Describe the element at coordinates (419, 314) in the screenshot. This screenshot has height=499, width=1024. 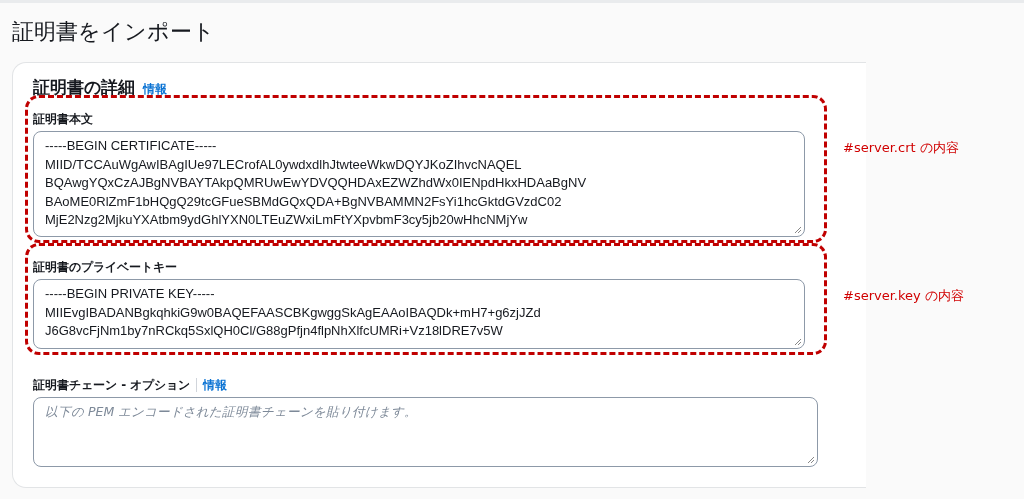
I see `text-area-field: -----BEGIN PRIVATE KEY----- MIIEvgIBADANBgkqhkiG9w0BAQEFAASCBKgwggSkAgEAAoIBAQDk+mH7+g6zjJZd J6G8vcFjNm1by7nRCkq5SxlQH0Cl/G88gPfjn4flpNhXlfcUMRi+Vz18lDRE7v5W` at that location.